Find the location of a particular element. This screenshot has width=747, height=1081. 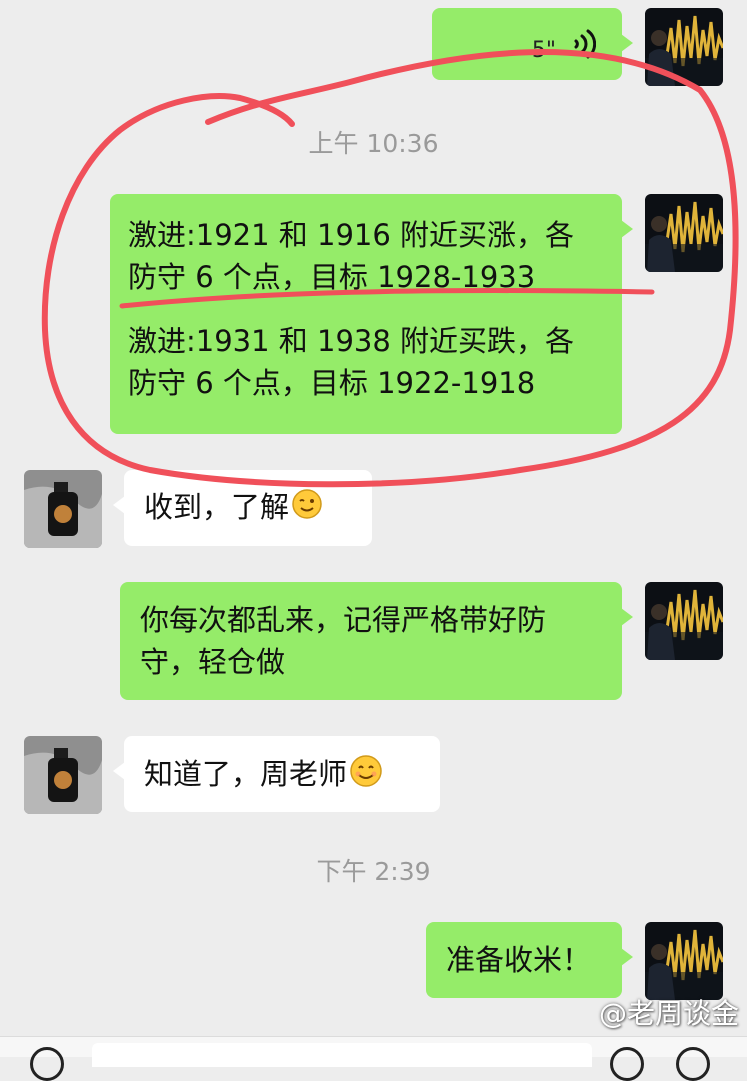

received-ack-text: 收到，了解 is located at coordinates (217, 507).